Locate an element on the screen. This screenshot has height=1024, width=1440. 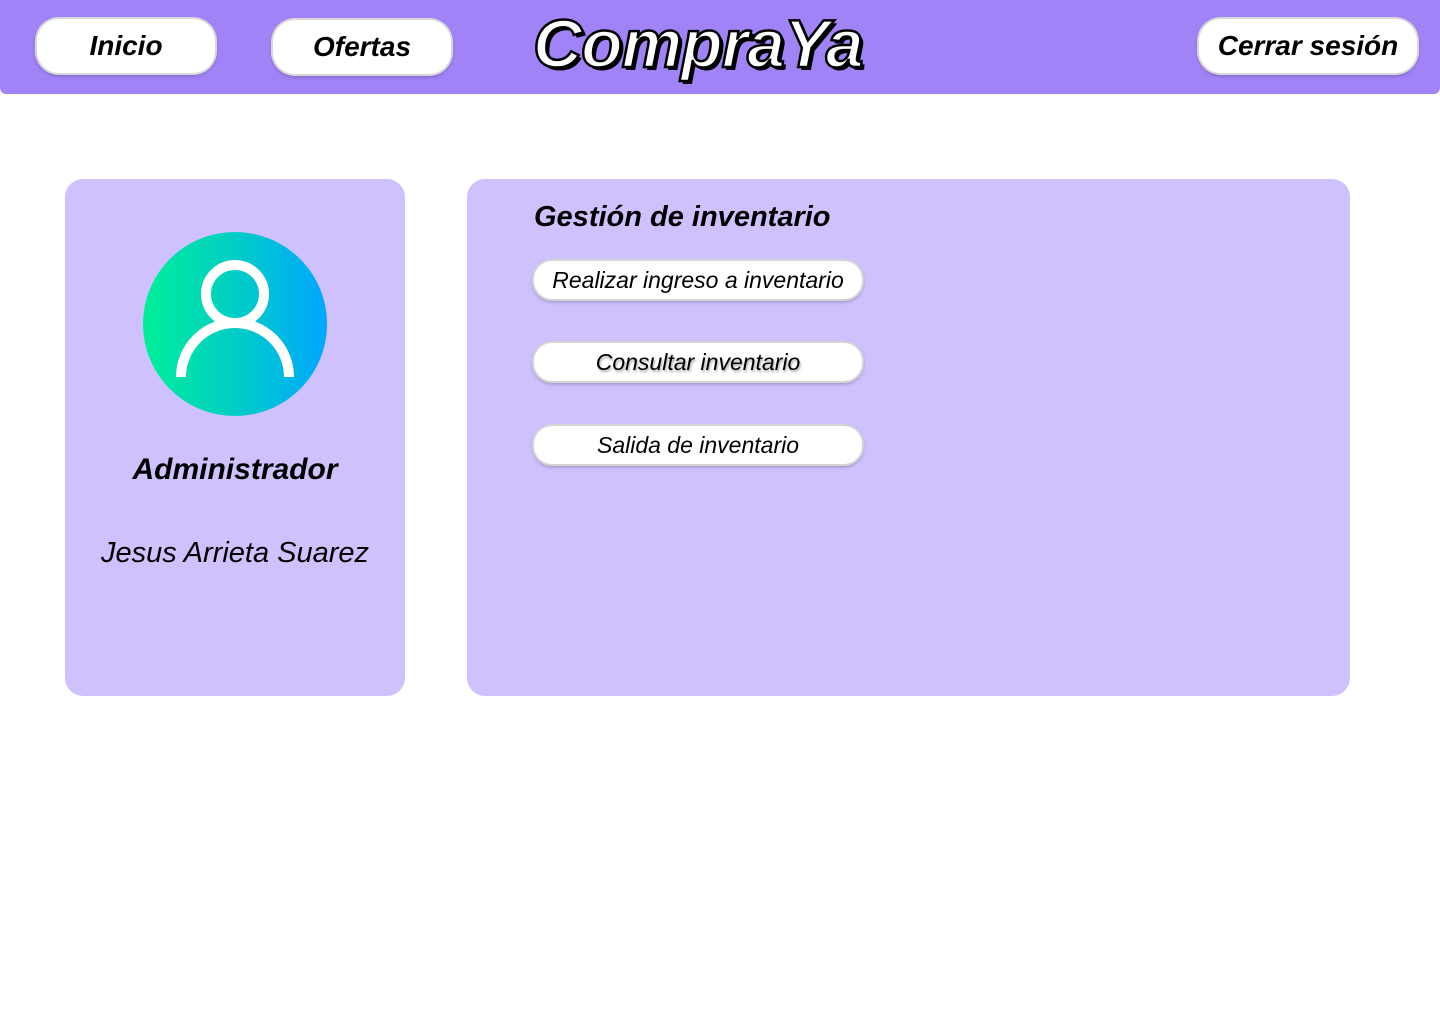
inventory-entry-label: Realizar ingreso a inventario is located at coordinates (698, 279).